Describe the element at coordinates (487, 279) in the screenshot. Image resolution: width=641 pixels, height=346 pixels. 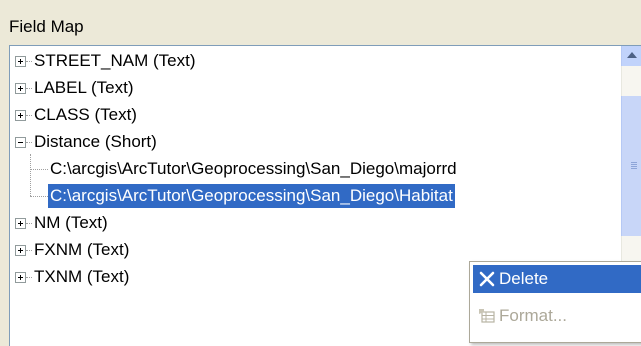
I see `x-delete-icon` at that location.